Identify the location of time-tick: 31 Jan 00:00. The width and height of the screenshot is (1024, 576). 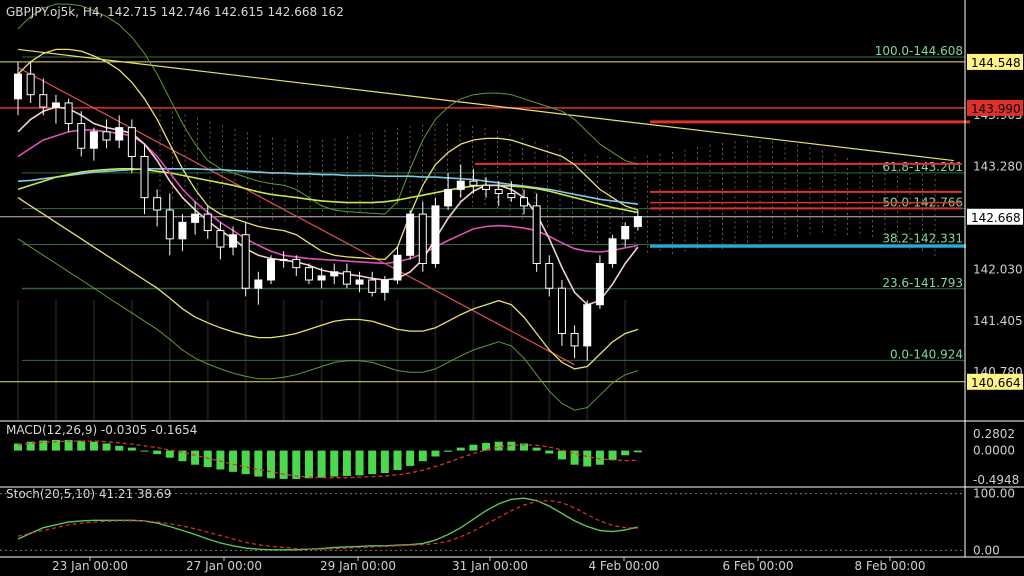
(490, 566).